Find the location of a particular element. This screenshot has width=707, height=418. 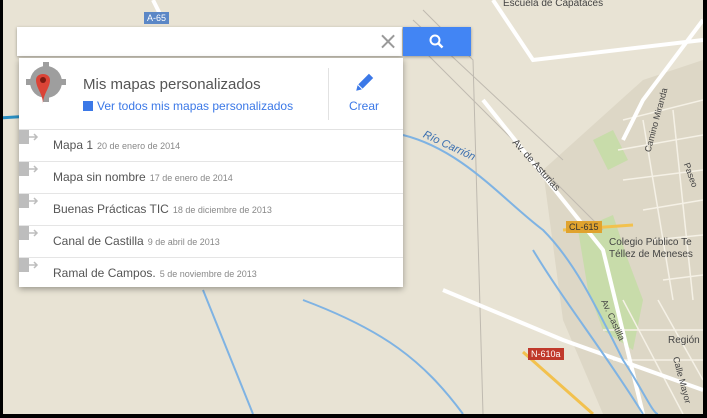

road-label-a65: A-65 is located at coordinates (157, 18).